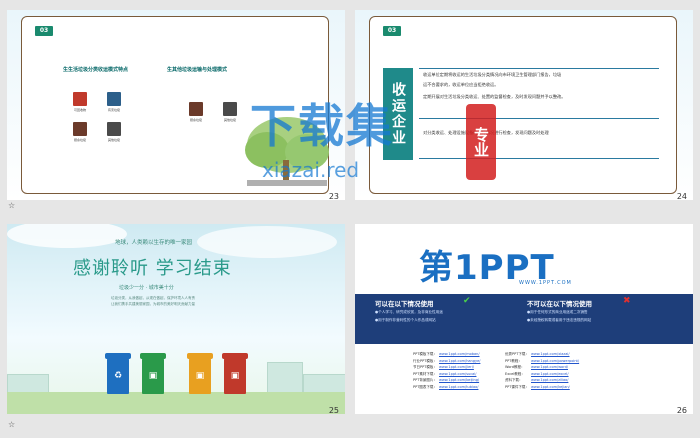  What do you see at coordinates (550, 374) in the screenshot?
I see `resource-link: www.1ppt.com/excel/` at bounding box center [550, 374].